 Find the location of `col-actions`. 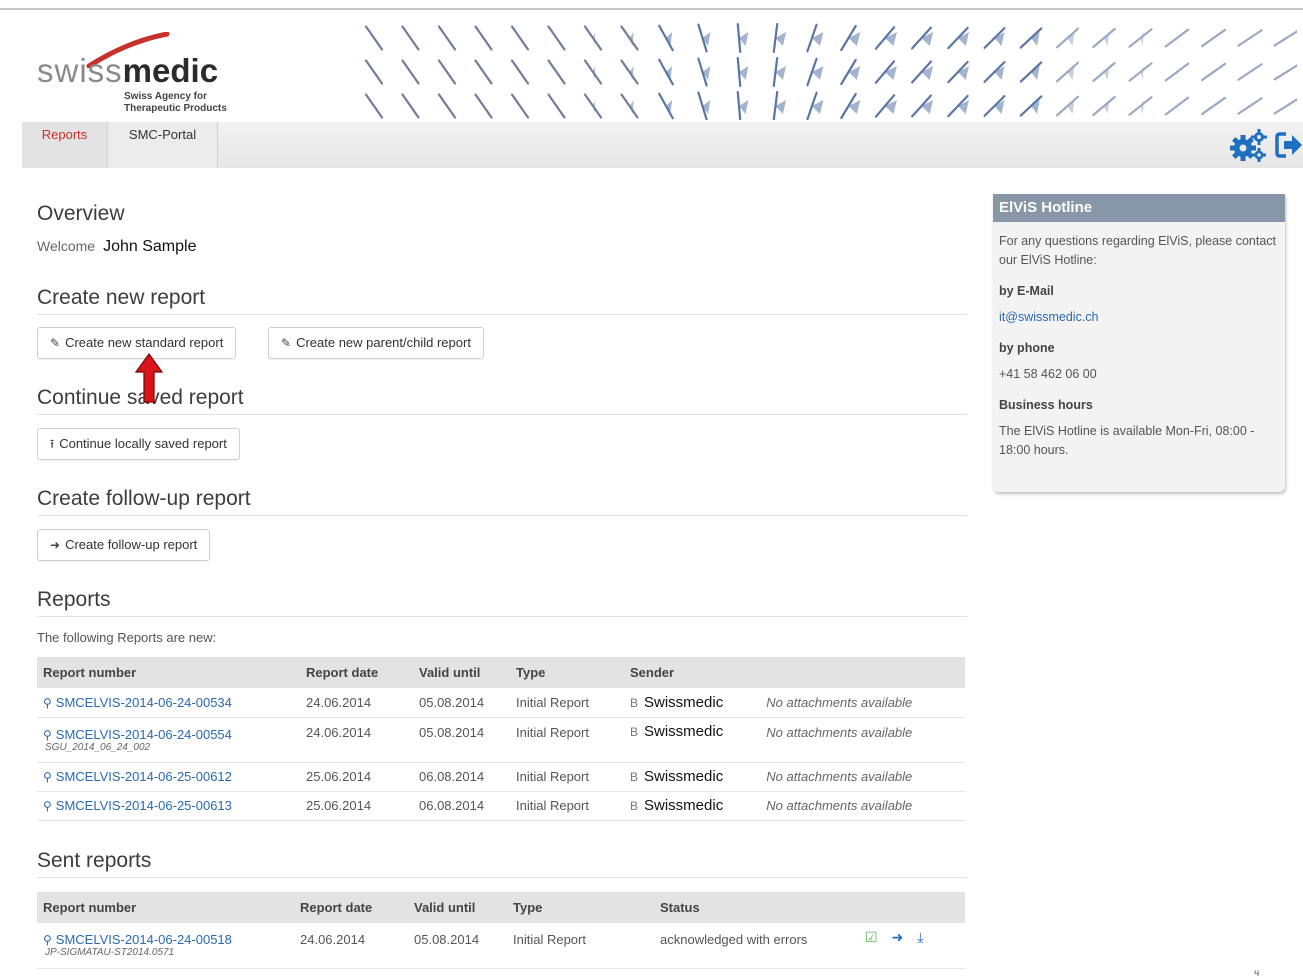

col-actions is located at coordinates (912, 907).